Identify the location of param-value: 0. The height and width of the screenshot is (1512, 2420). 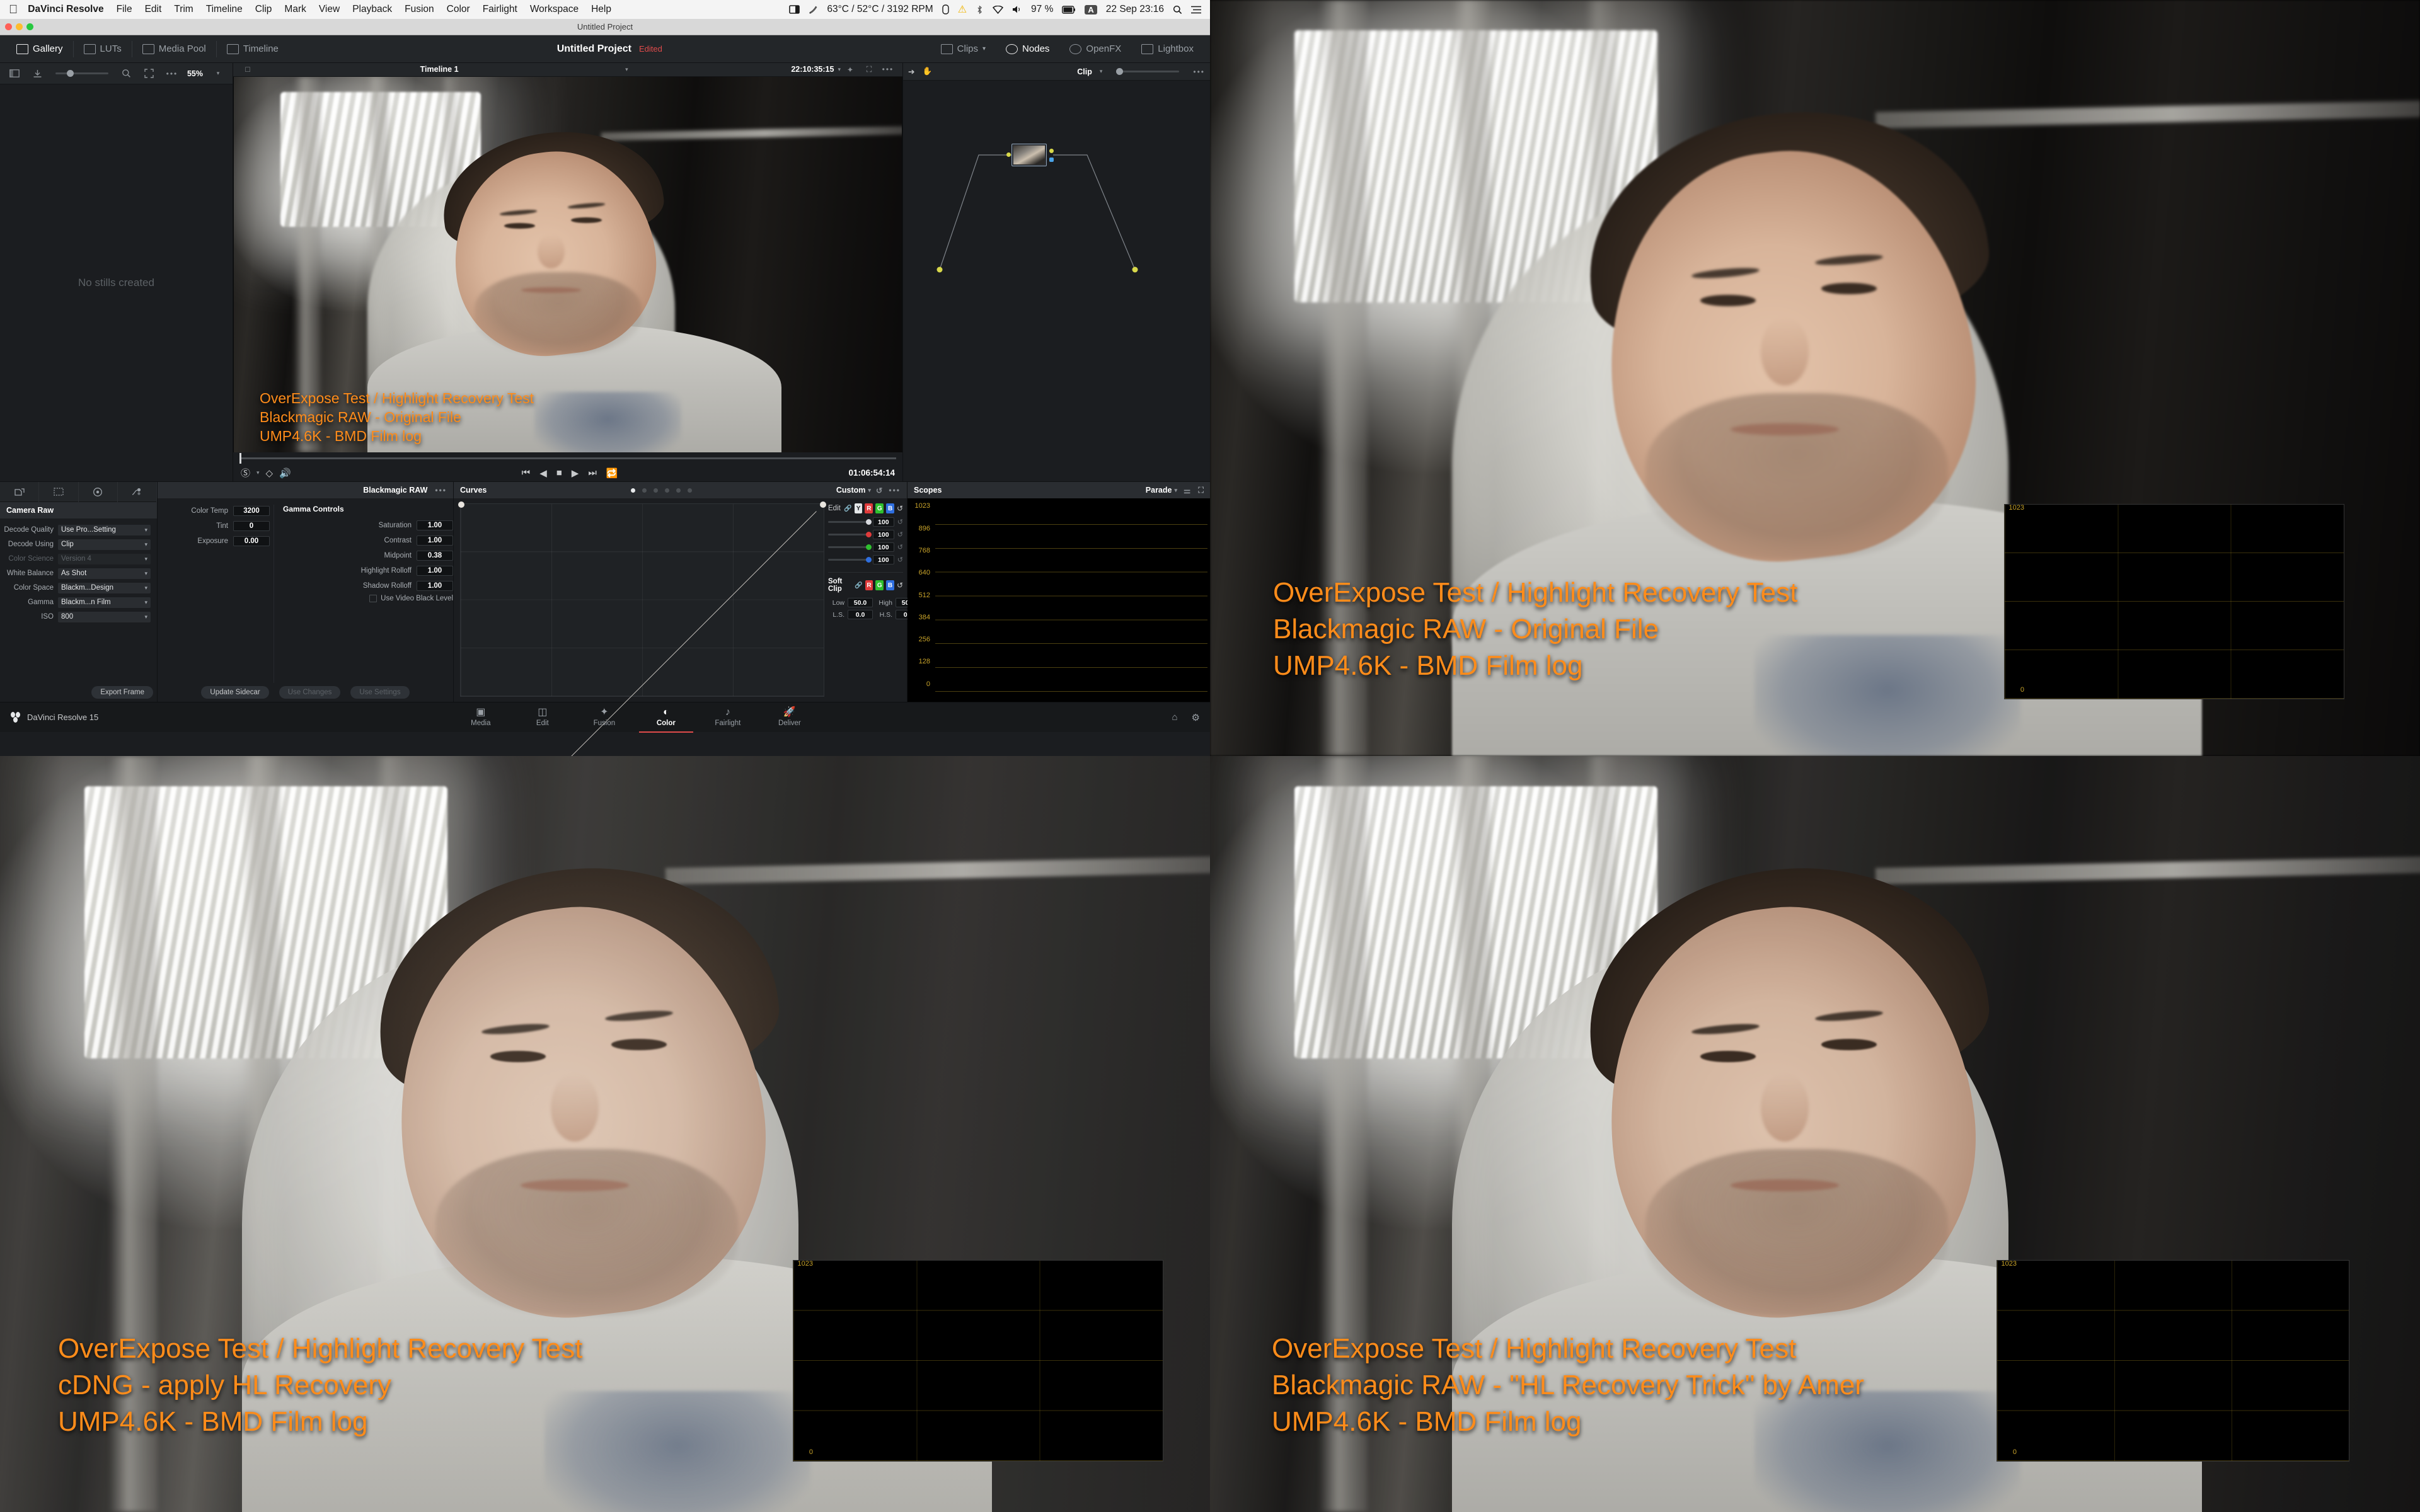
(252, 525).